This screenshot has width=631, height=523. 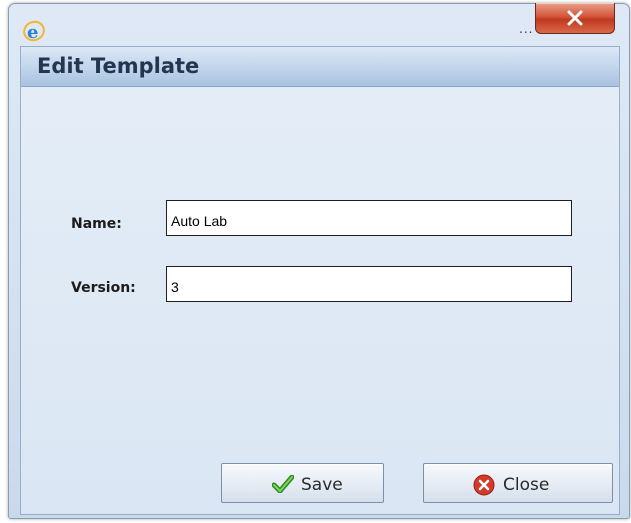 What do you see at coordinates (526, 485) in the screenshot?
I see `close-button-label: Close` at bounding box center [526, 485].